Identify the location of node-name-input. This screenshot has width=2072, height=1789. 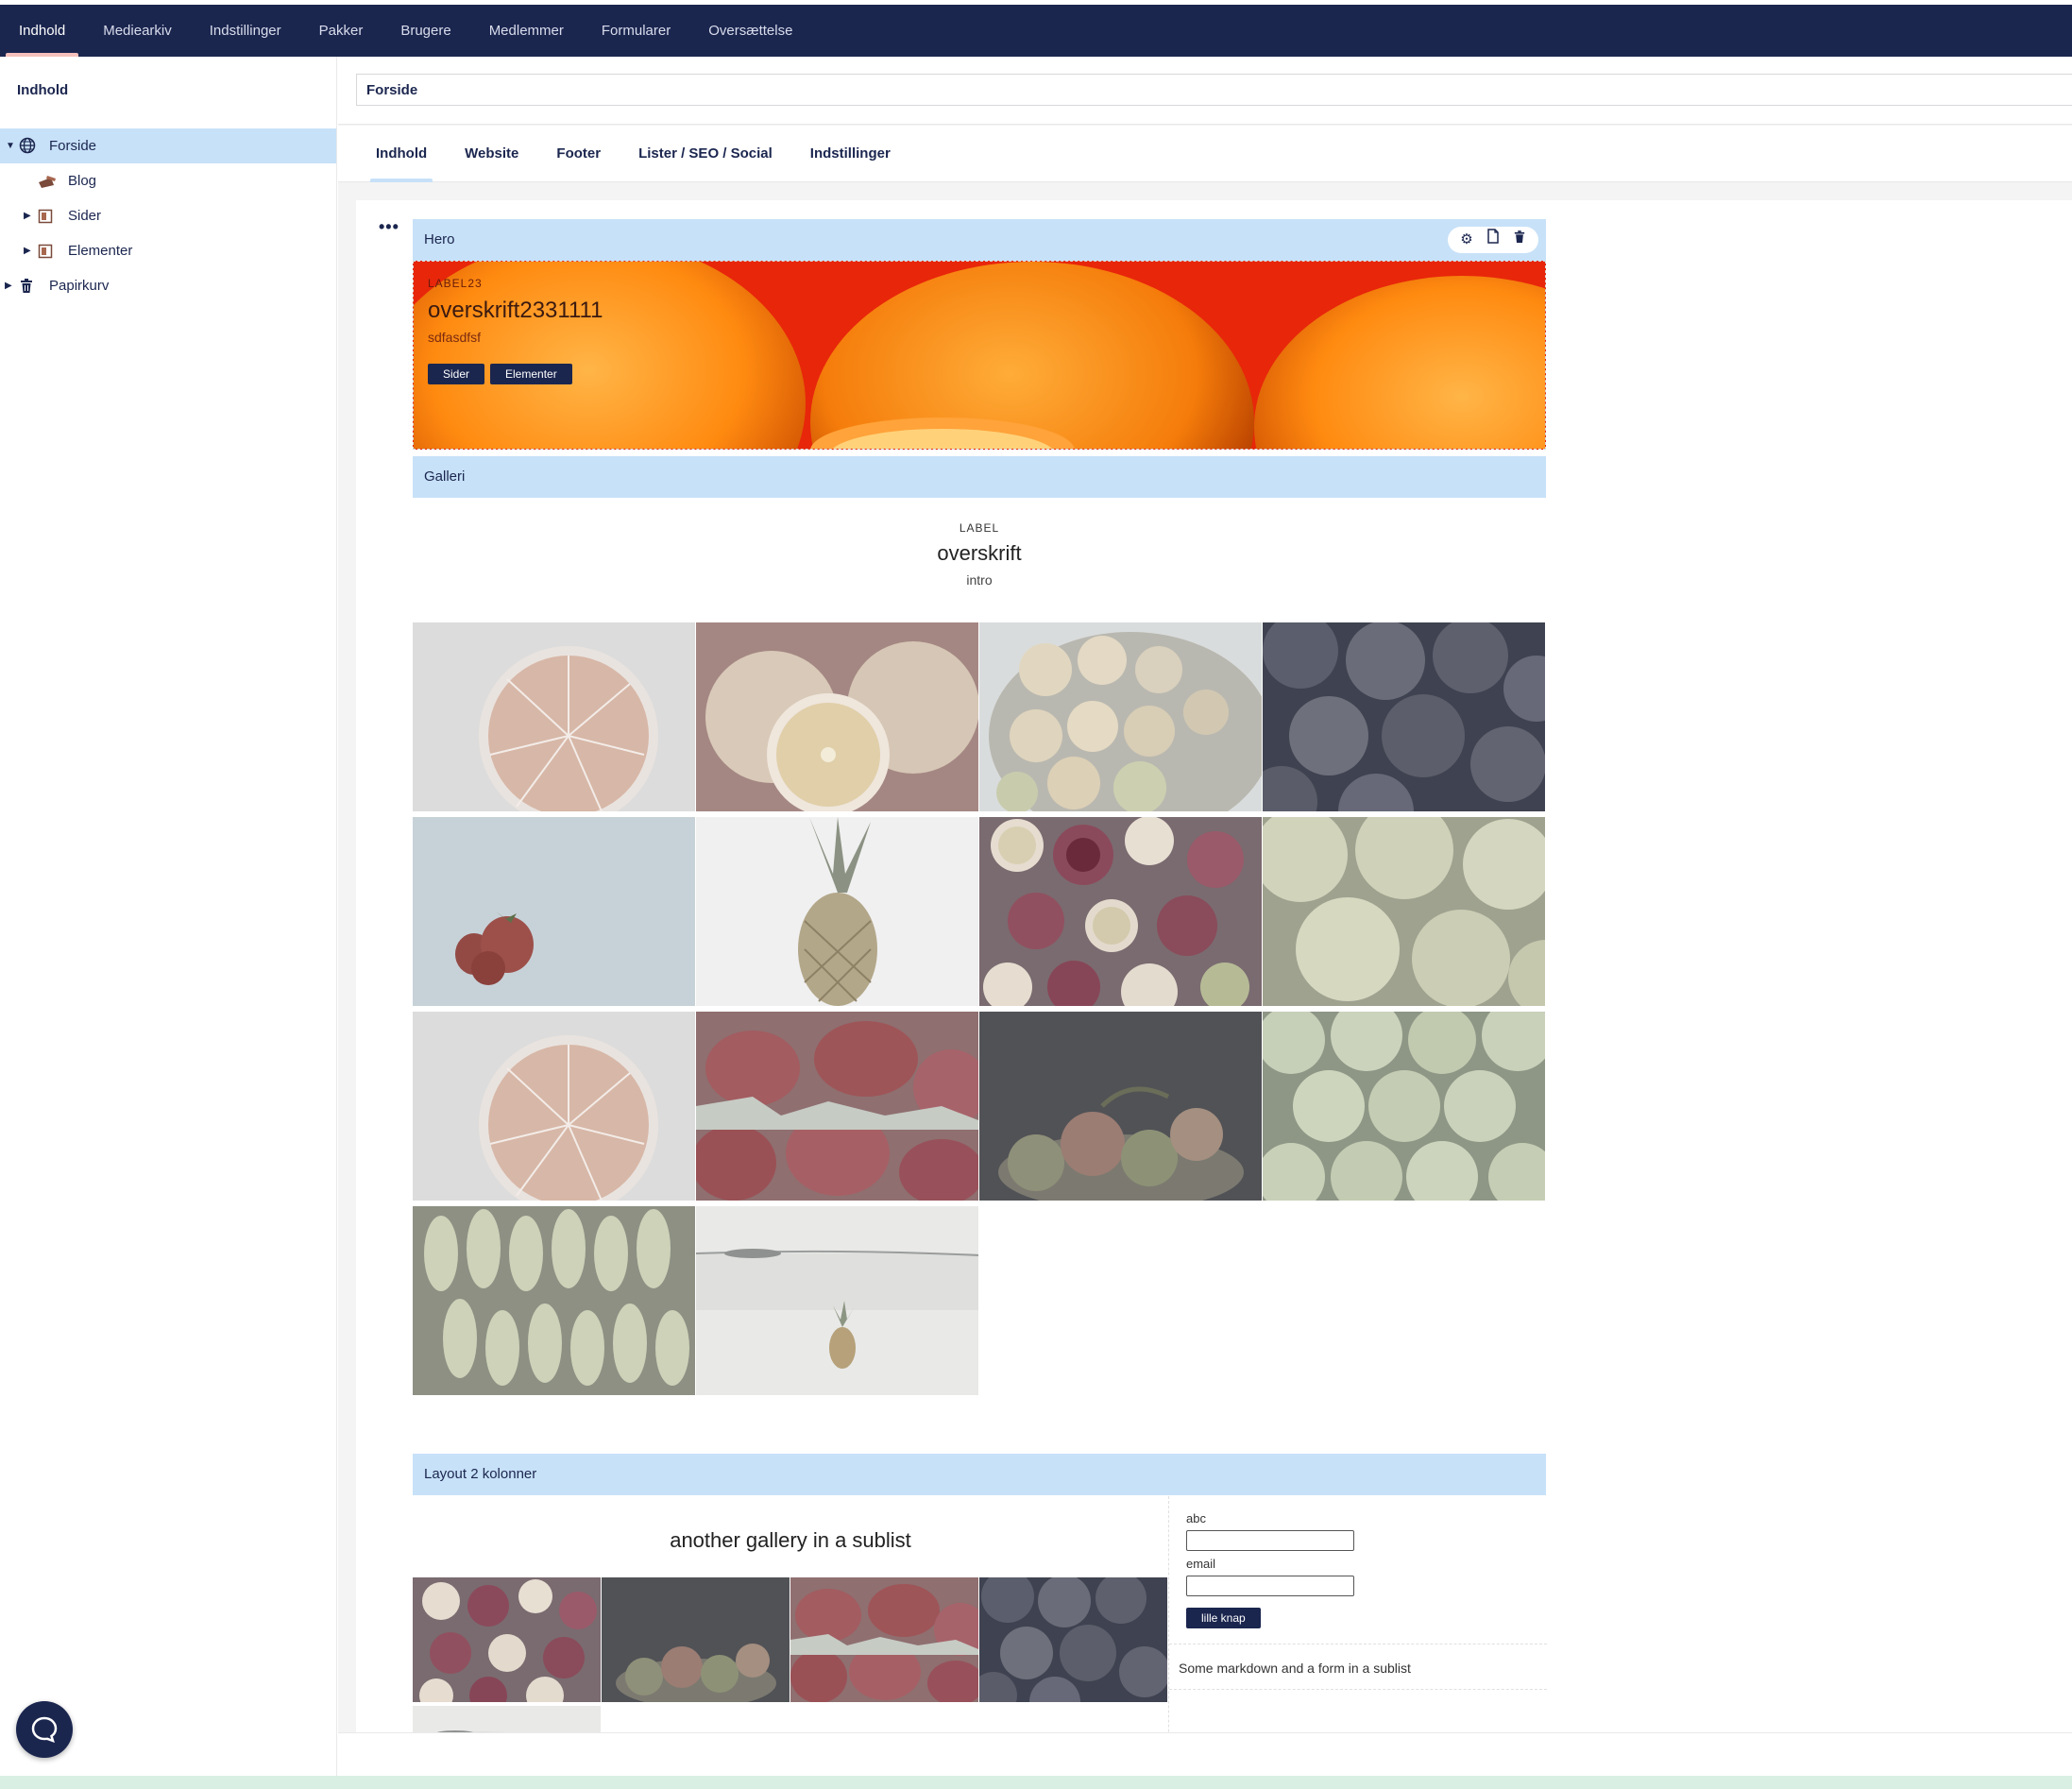
(1214, 90).